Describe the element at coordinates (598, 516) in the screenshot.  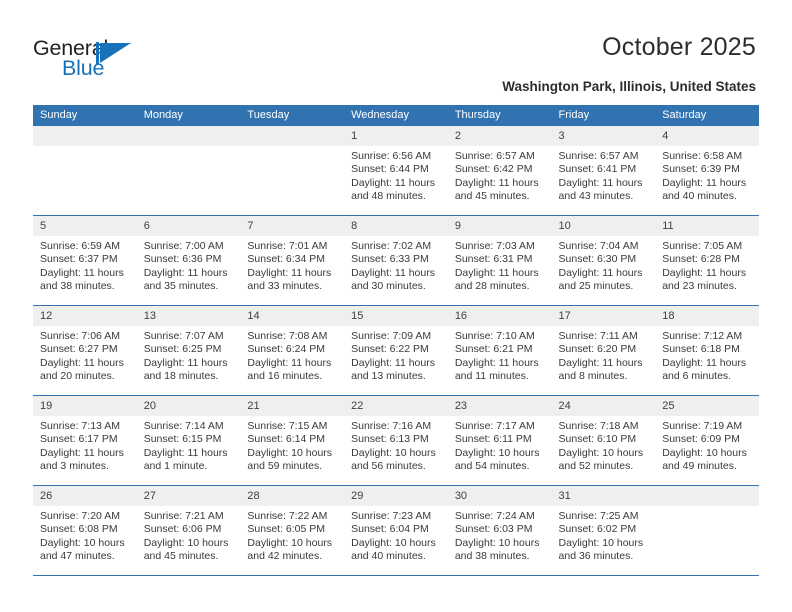
I see `sunrise-text: Sunrise: 7:25 AM` at that location.